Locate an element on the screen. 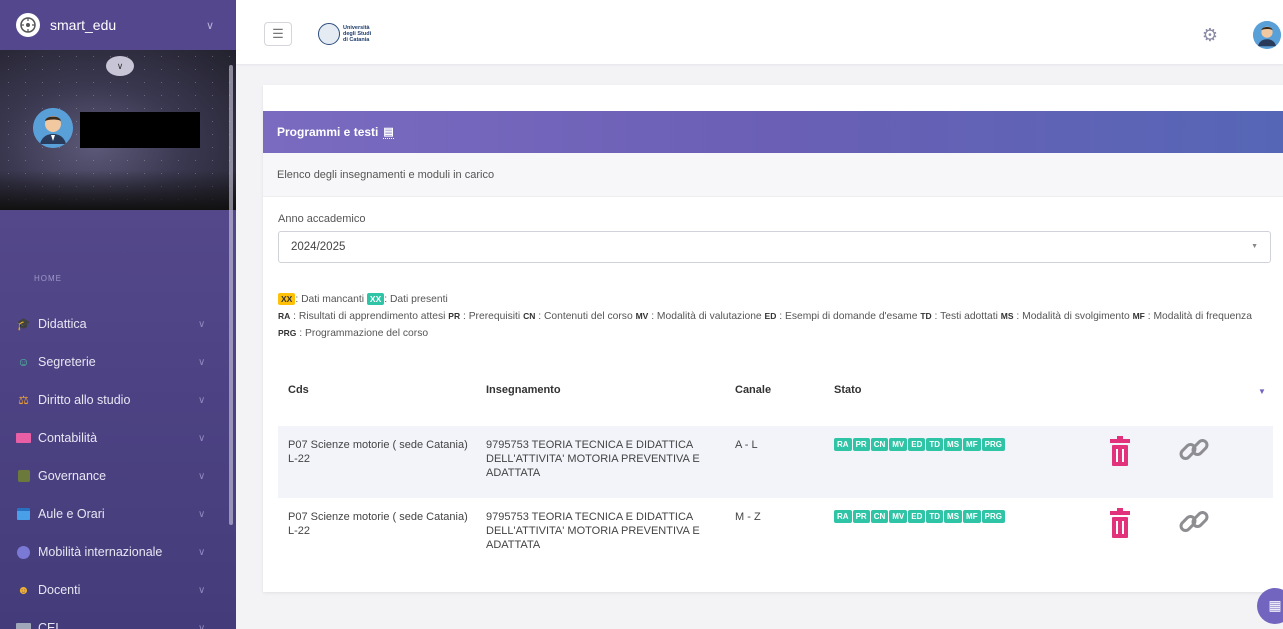 The image size is (1283, 629). column-header-stato: Stato is located at coordinates (848, 390).